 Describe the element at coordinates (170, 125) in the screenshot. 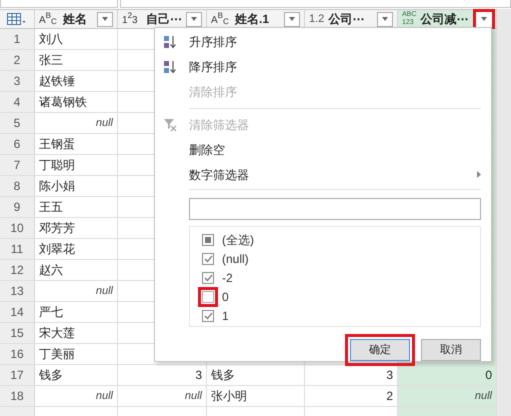

I see `clear-filter-icon` at that location.